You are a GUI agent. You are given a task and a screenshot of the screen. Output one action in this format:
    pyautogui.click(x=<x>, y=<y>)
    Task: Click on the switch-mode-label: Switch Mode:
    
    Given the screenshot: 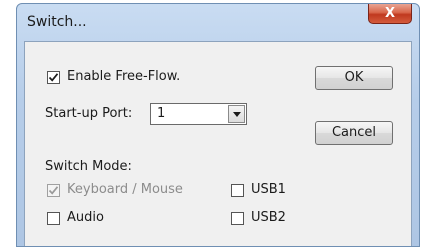 What is the action you would take?
    pyautogui.click(x=88, y=166)
    